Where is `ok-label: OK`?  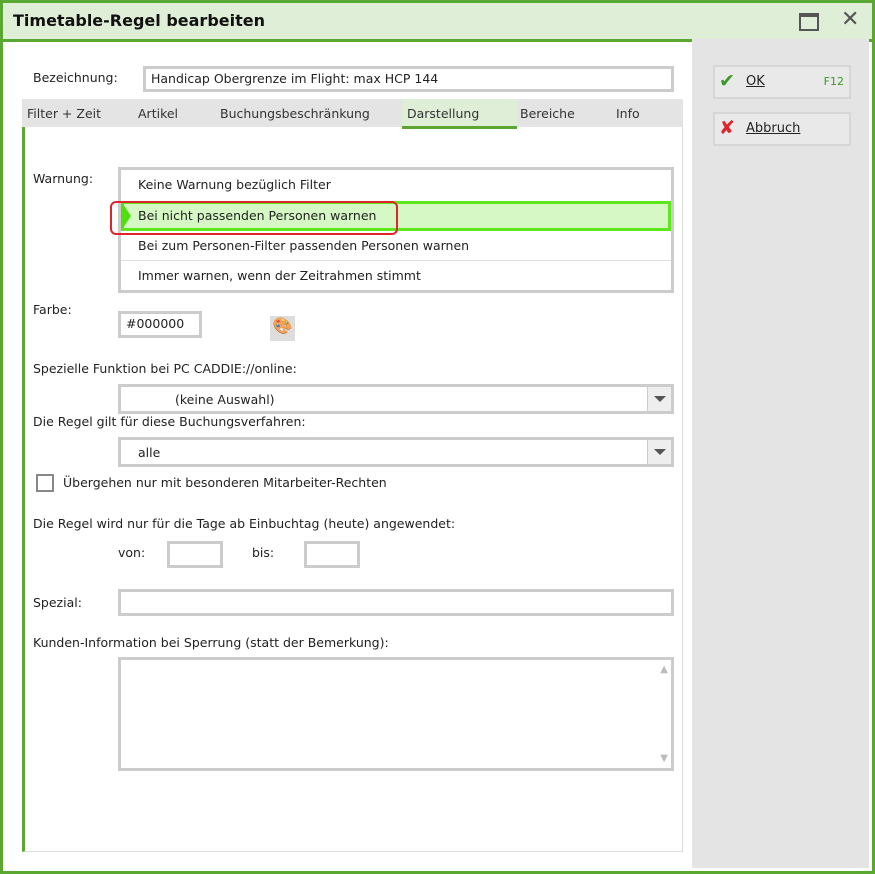 ok-label: OK is located at coordinates (755, 81).